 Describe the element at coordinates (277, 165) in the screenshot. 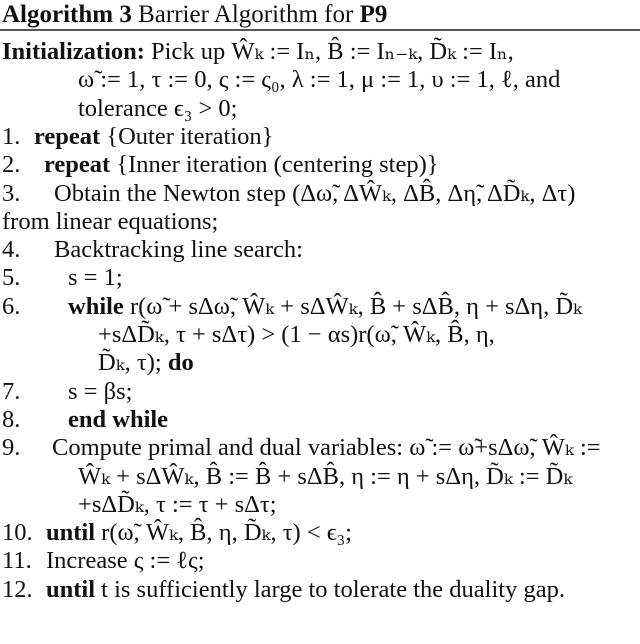

I see `line-text: {Inner iteration (centering step)}` at that location.